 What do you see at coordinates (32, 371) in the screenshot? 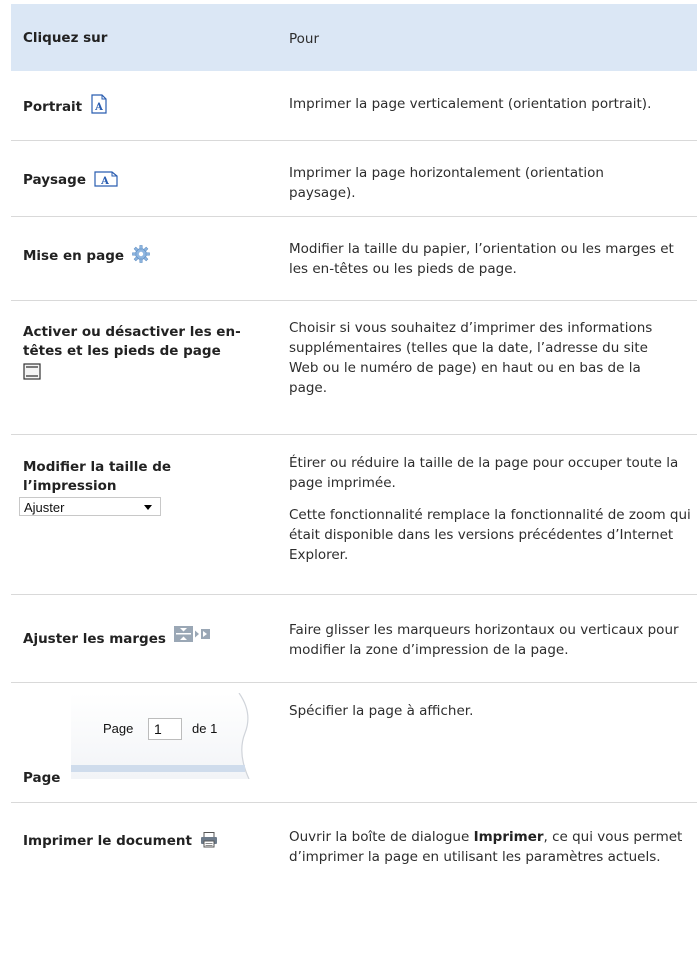
I see `header-footer-icon` at bounding box center [32, 371].